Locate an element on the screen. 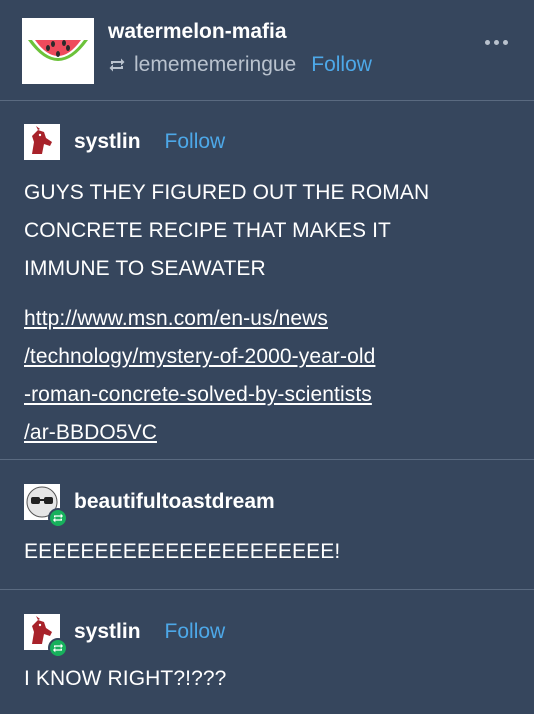 Image resolution: width=534 pixels, height=714 pixels. post-text: EEEEEEEEEEEEEEEEEEEEEE! is located at coordinates (182, 551).